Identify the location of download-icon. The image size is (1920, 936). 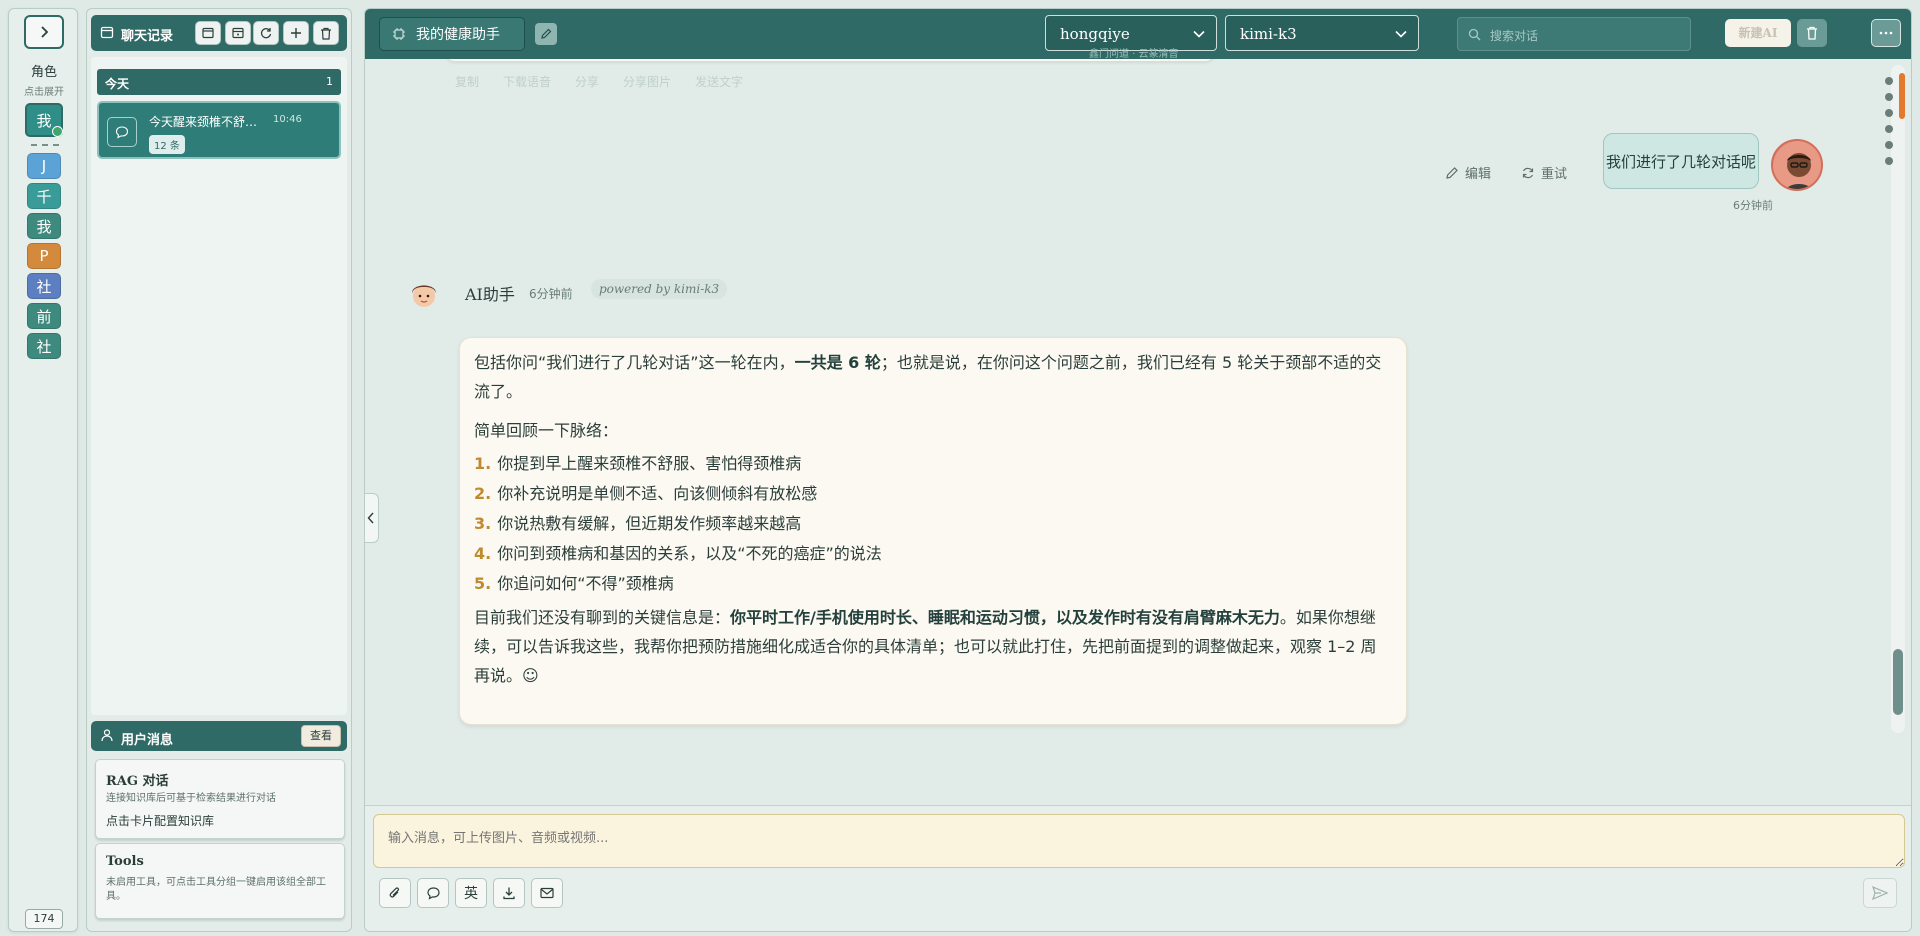
(509, 893).